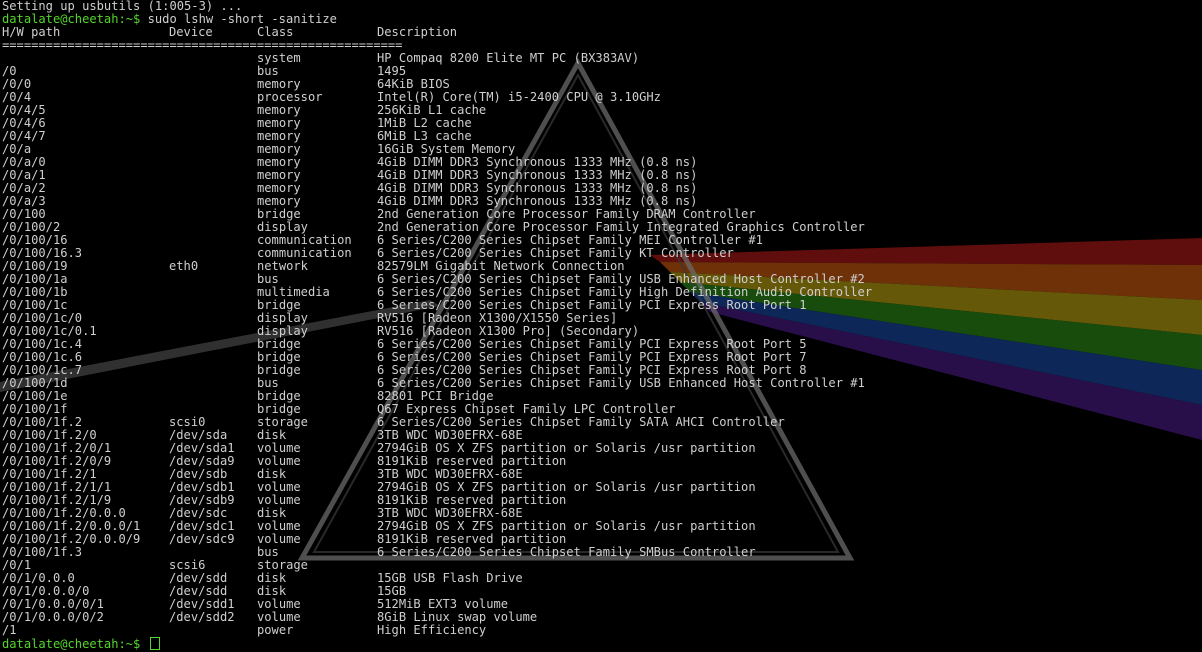 This screenshot has height=652, width=1202. I want to click on table-row: /0/4/6 memory 1MiB L2 cache, so click(237, 123).